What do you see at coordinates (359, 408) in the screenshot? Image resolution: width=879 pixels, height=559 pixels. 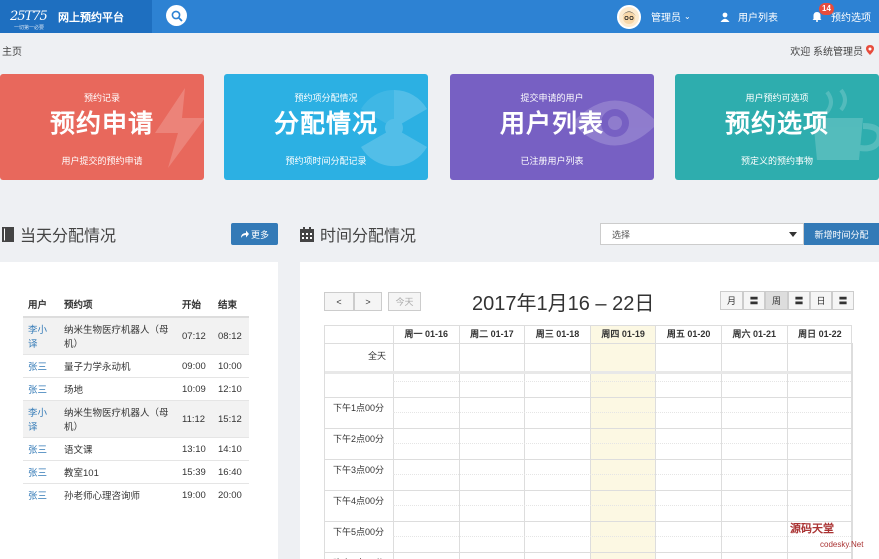 I see `time-slot-label: 下午1点00分` at bounding box center [359, 408].